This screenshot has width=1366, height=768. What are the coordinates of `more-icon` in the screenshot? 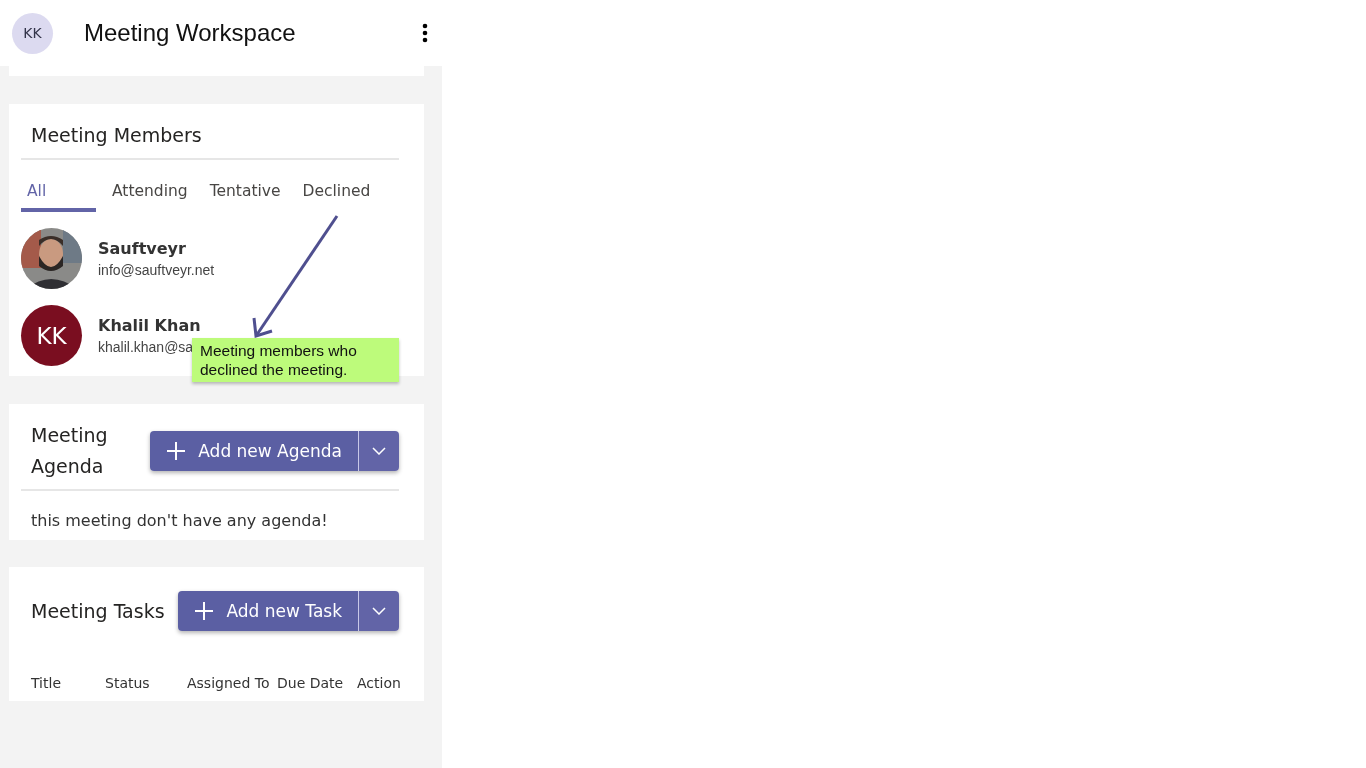 It's located at (425, 33).